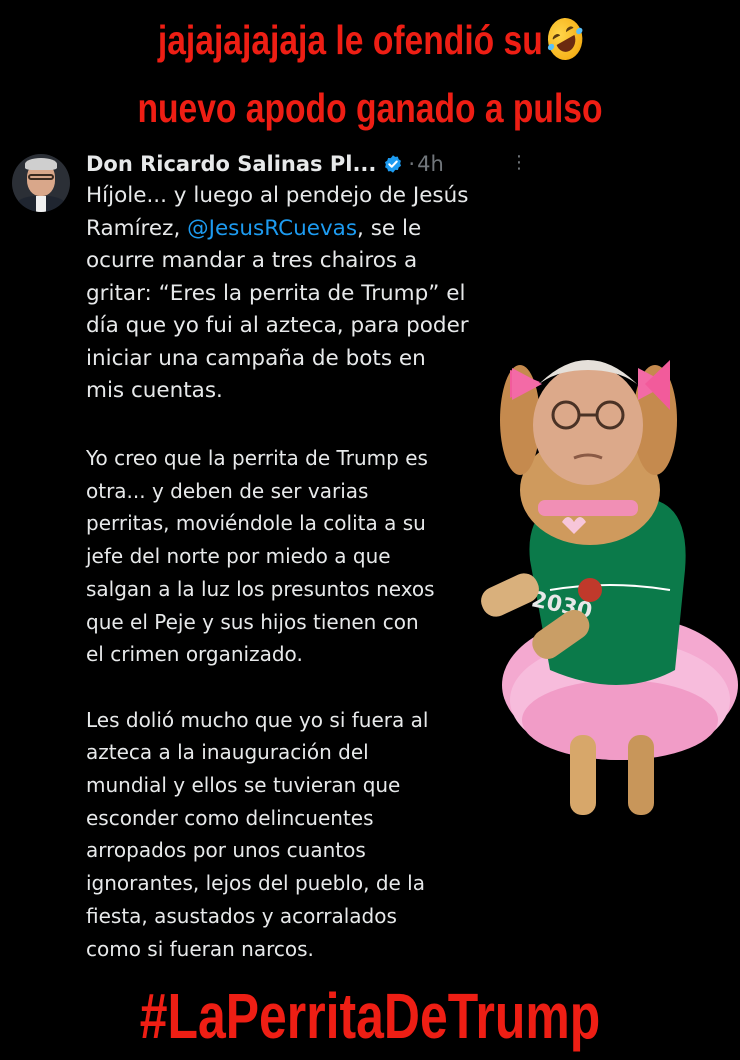  Describe the element at coordinates (272, 228) in the screenshot. I see `mention-link: @JesusRCuevas` at that location.